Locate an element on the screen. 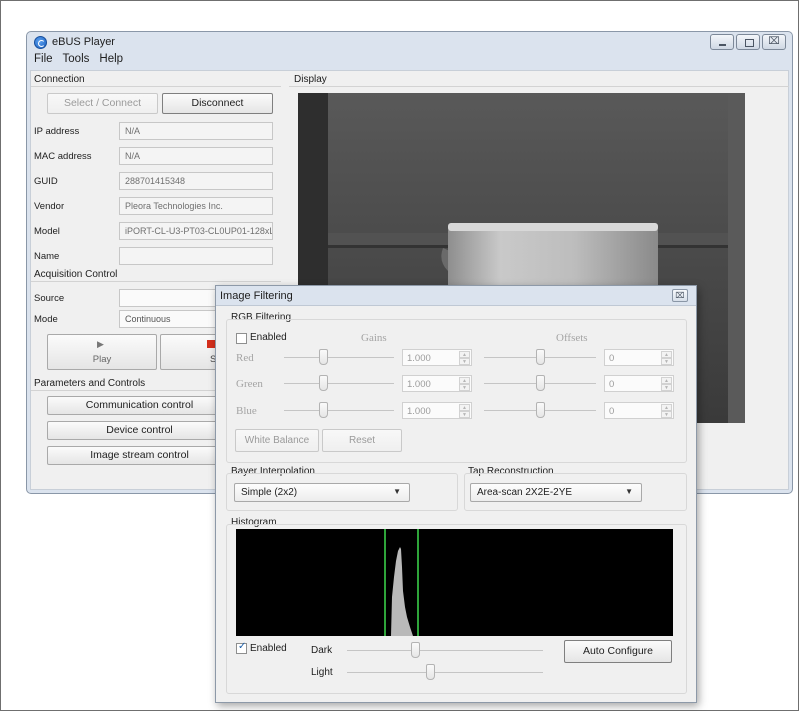  histogram-dark-bound is located at coordinates (385, 582).